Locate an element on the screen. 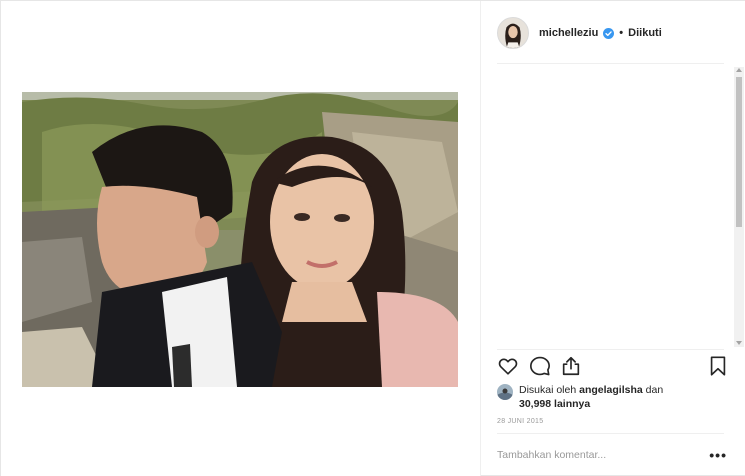 This screenshot has width=745, height=476. follow-status-button: Diikuti is located at coordinates (645, 33).